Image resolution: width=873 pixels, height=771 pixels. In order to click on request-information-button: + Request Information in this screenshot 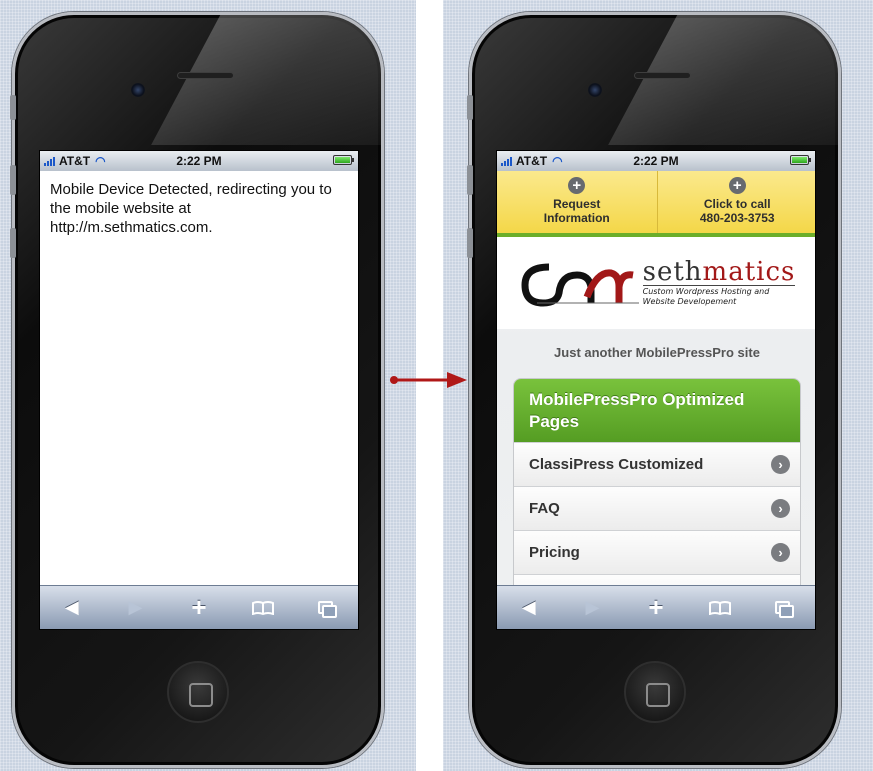, I will do `click(577, 202)`.